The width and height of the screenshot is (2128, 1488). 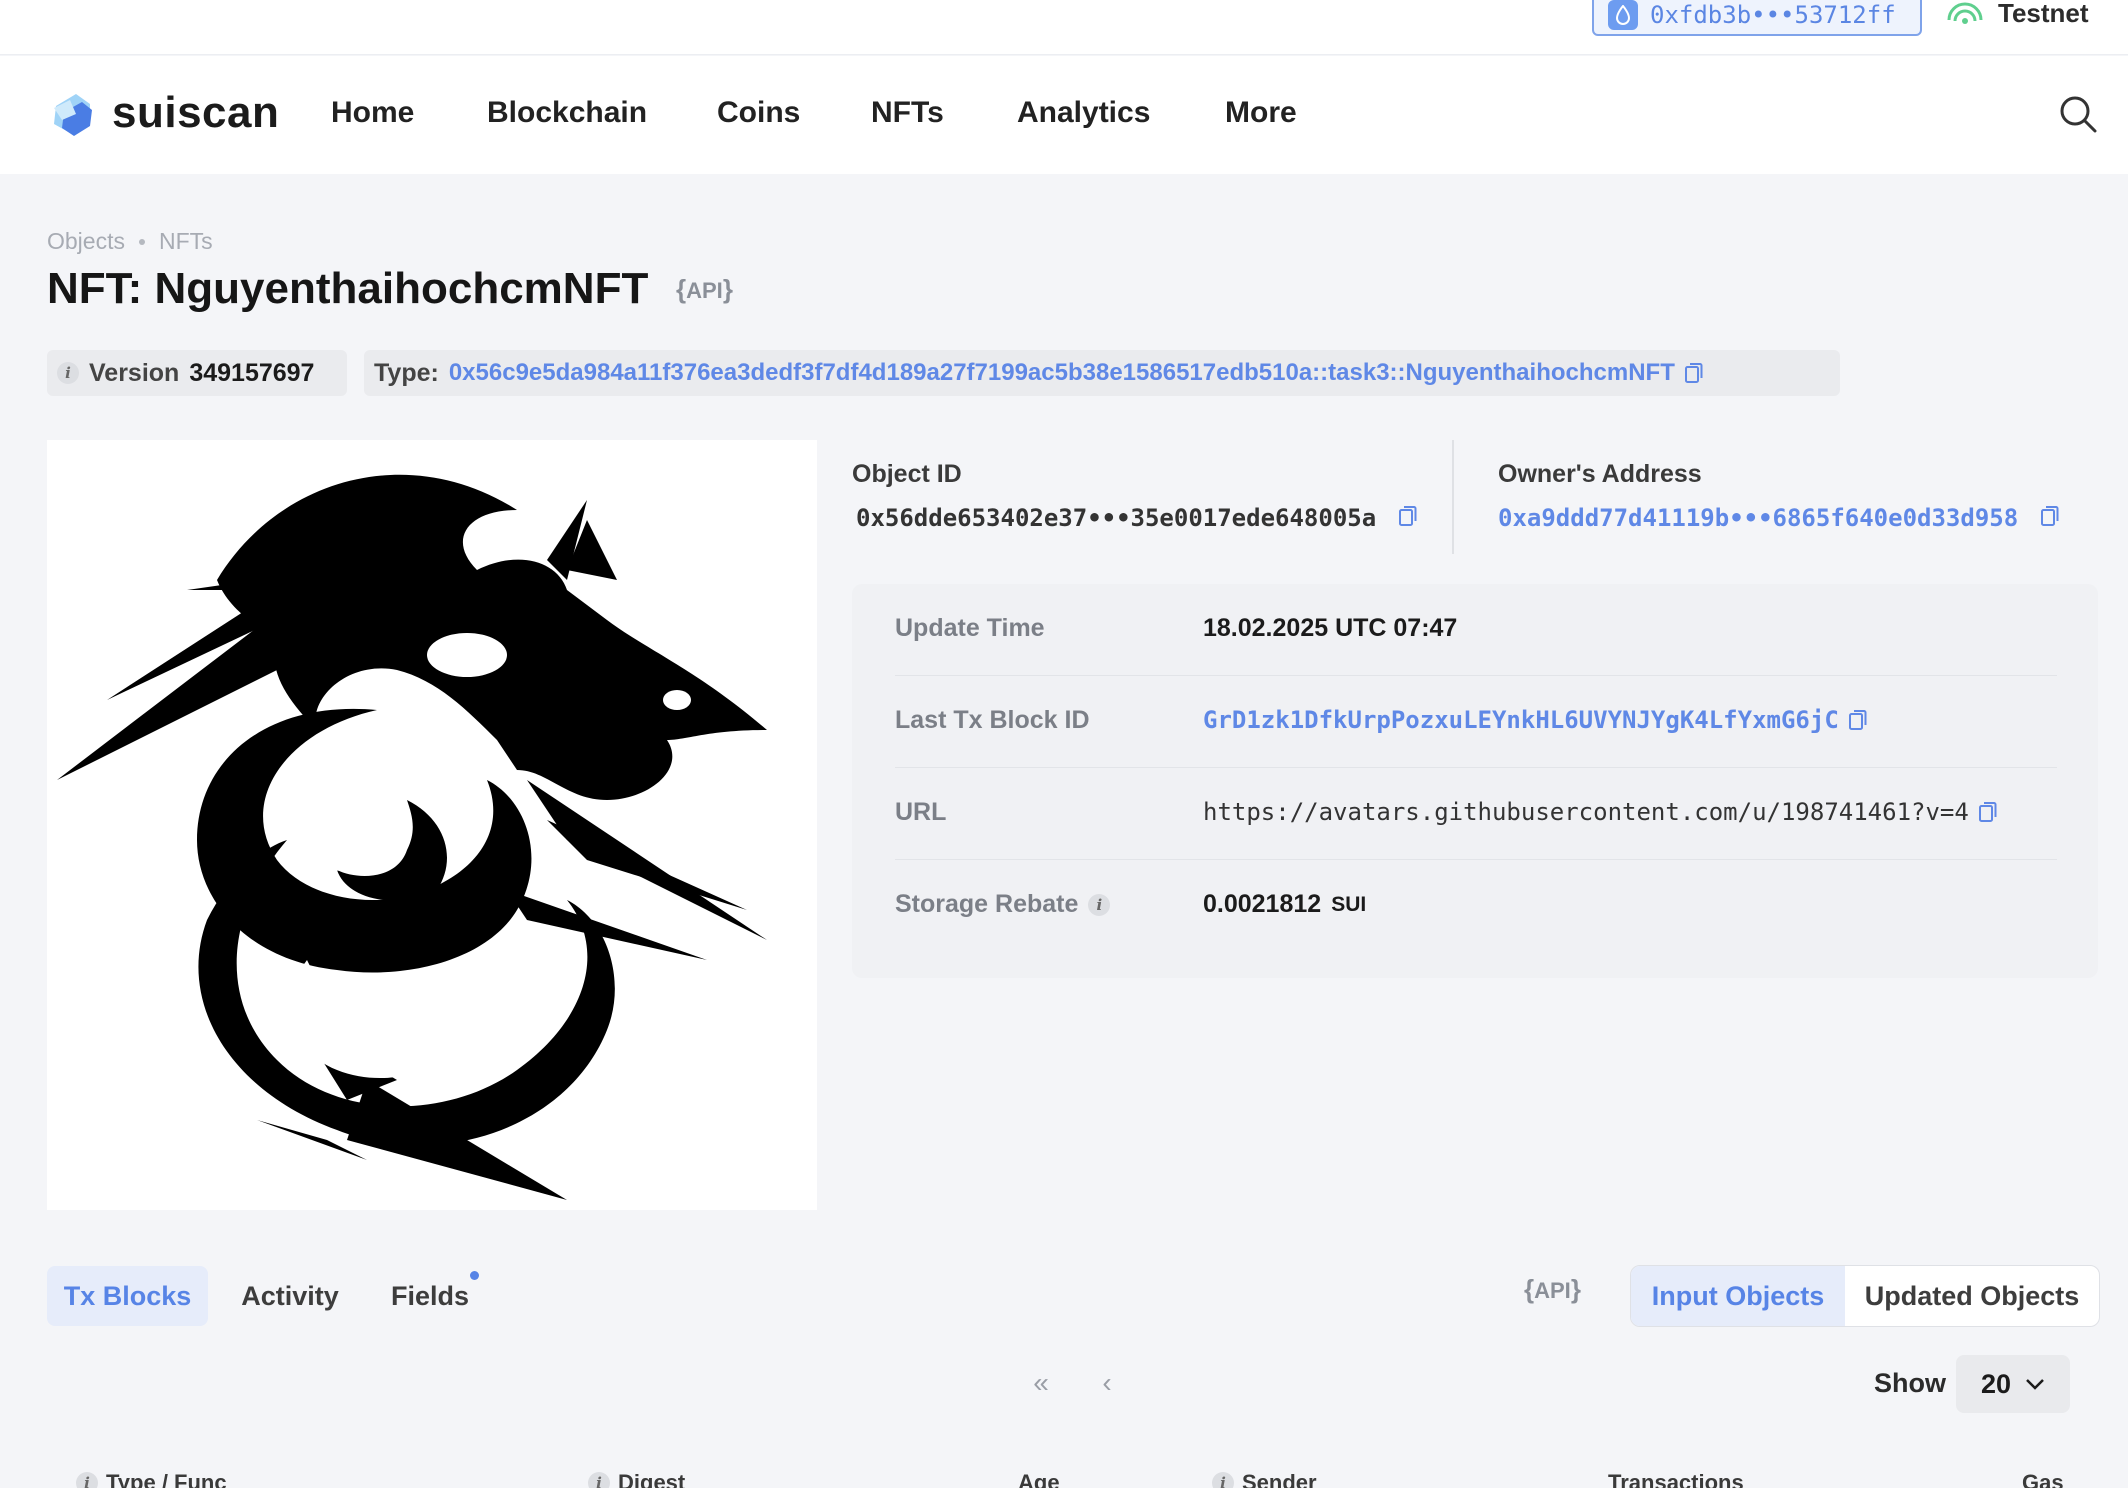 What do you see at coordinates (166, 1479) in the screenshot?
I see `th-type-func-label: Type / Func` at bounding box center [166, 1479].